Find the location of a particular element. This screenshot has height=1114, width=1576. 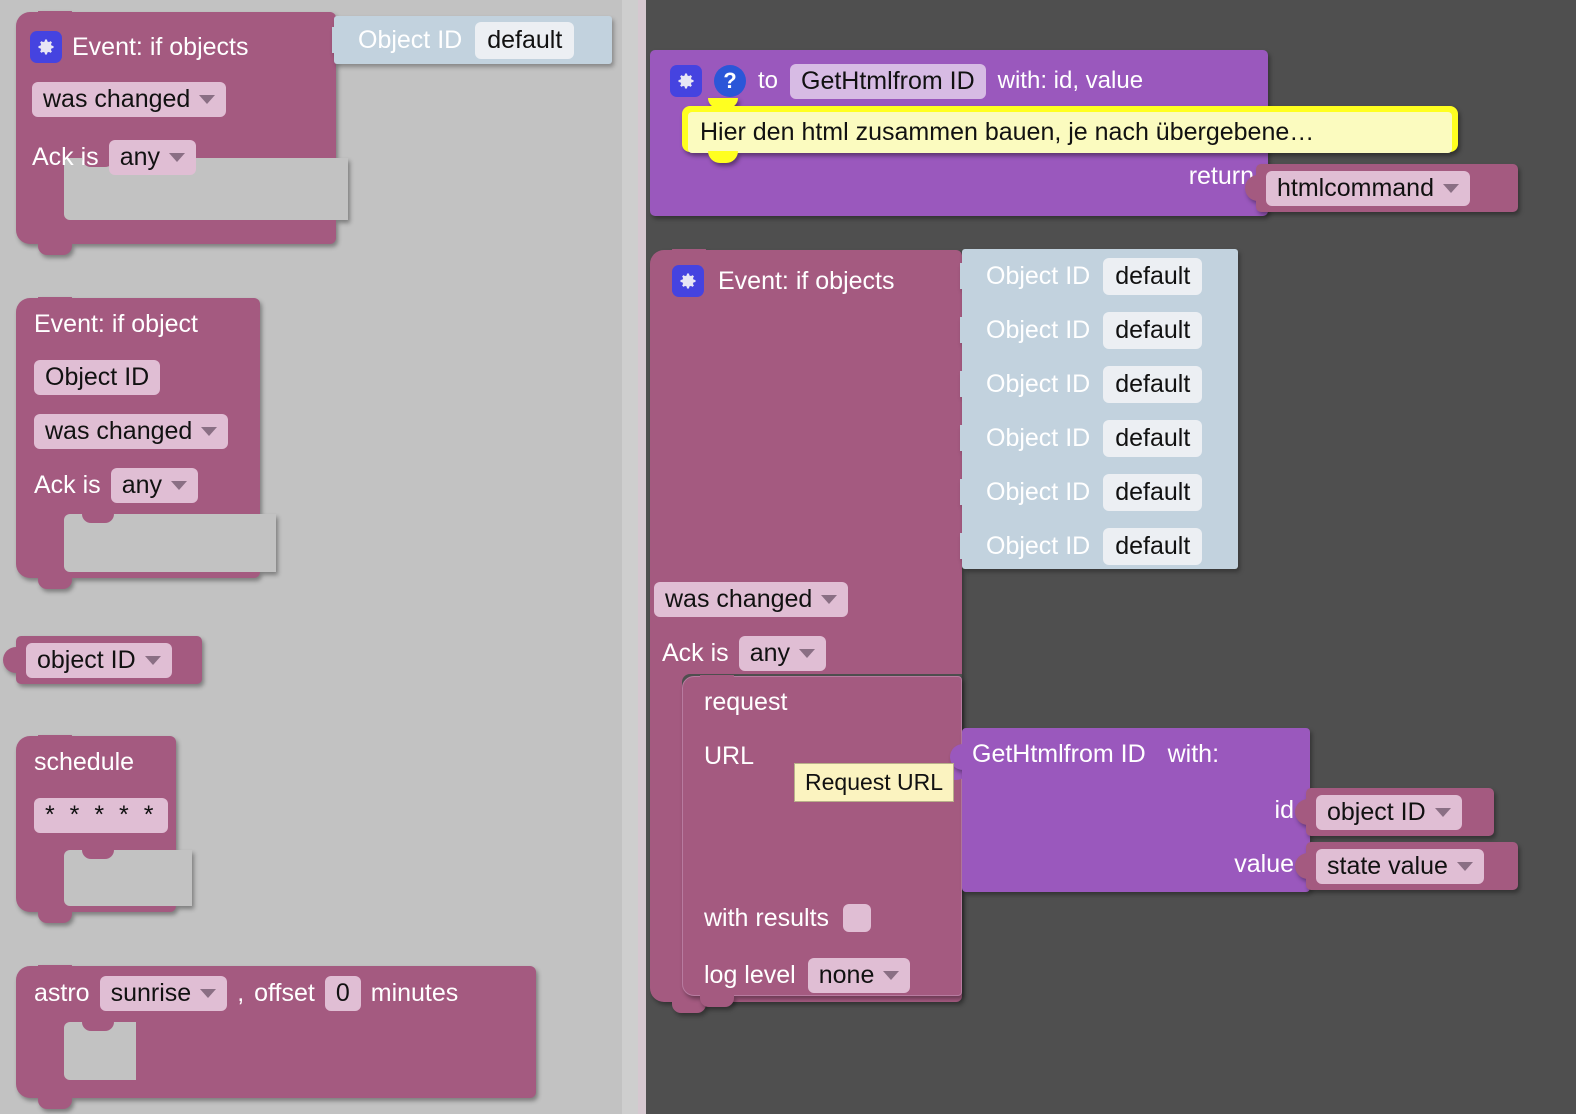

astro-unit-label: minutes is located at coordinates (414, 993).